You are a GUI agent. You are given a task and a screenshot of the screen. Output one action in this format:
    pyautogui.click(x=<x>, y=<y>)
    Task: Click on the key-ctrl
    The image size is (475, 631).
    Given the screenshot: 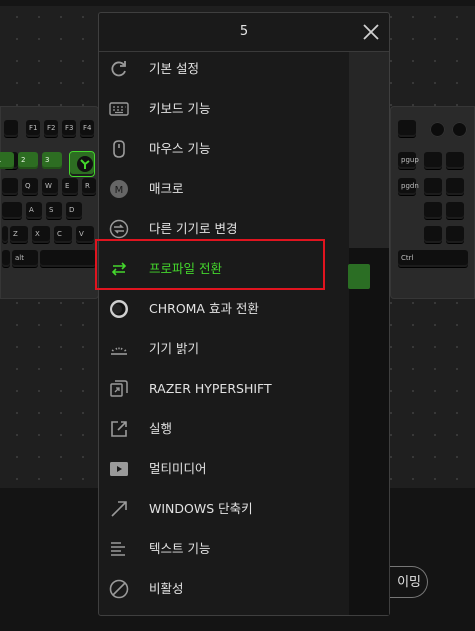 What is the action you would take?
    pyautogui.click(x=6, y=258)
    